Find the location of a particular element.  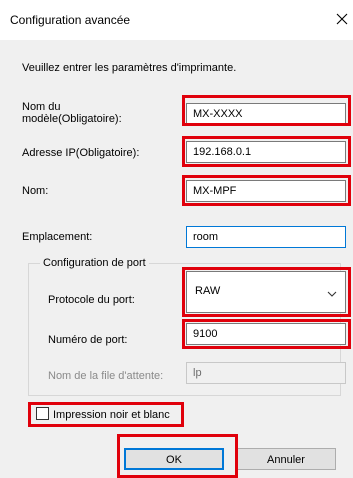

bw-print-checkbox is located at coordinates (42, 413).